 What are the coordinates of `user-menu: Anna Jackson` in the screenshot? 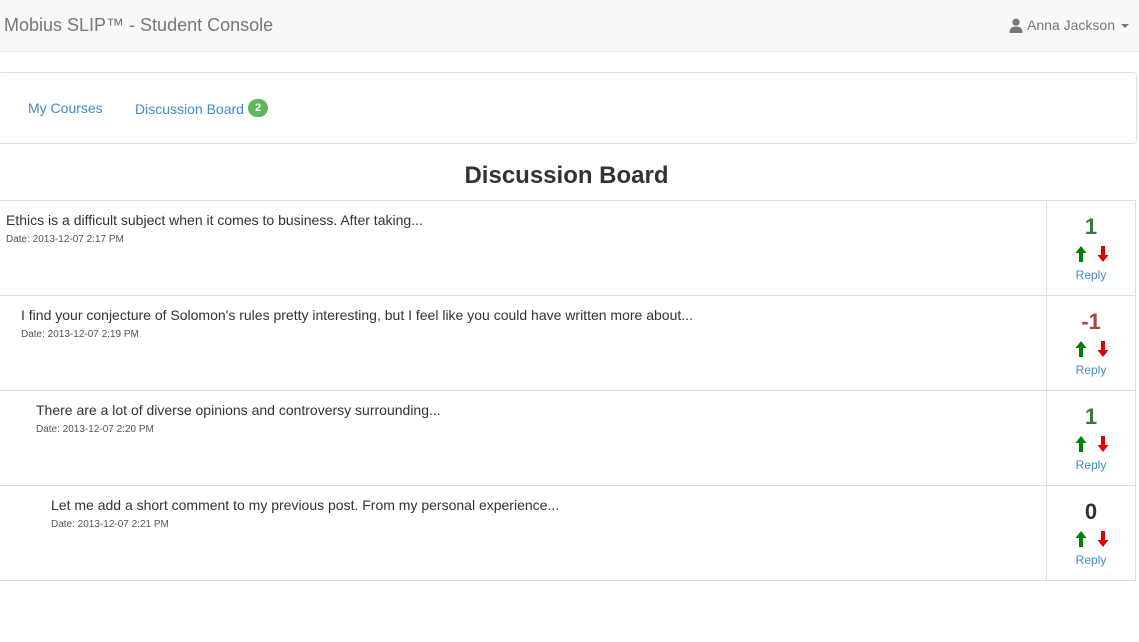 It's located at (1069, 25).